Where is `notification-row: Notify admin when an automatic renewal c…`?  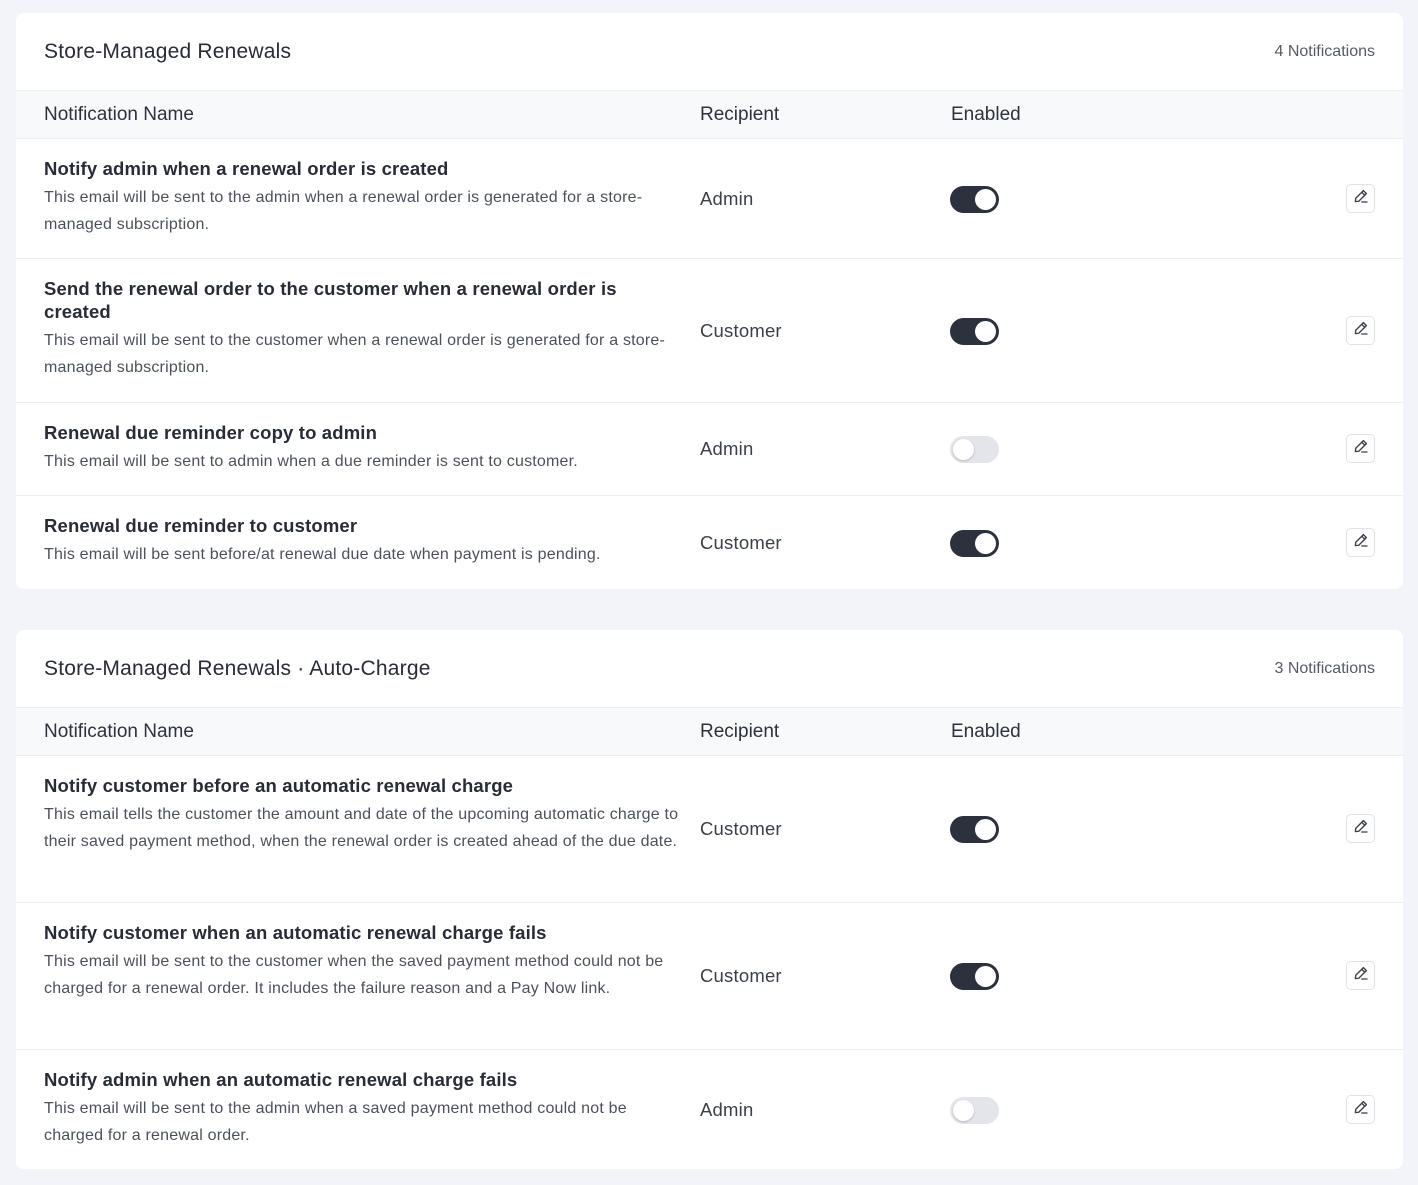
notification-row: Notify admin when an automatic renewal c… is located at coordinates (709, 1109).